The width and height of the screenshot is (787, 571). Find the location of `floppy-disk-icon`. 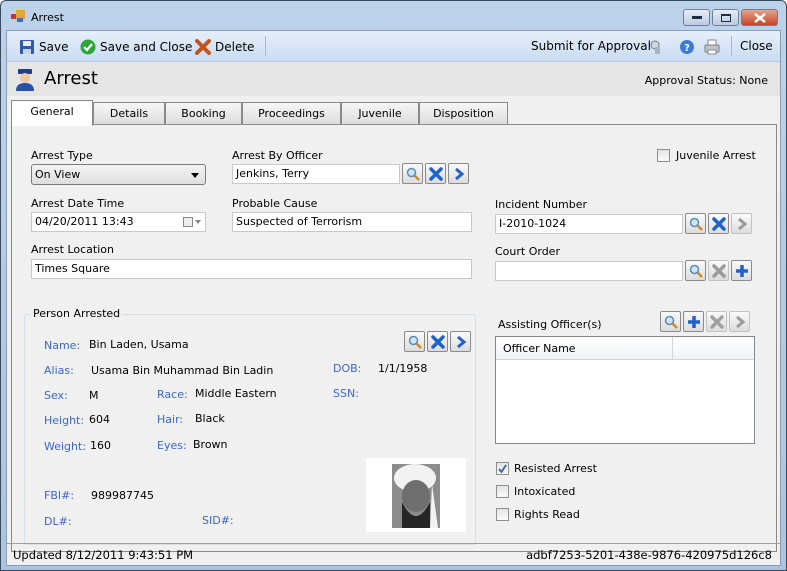

floppy-disk-icon is located at coordinates (27, 47).